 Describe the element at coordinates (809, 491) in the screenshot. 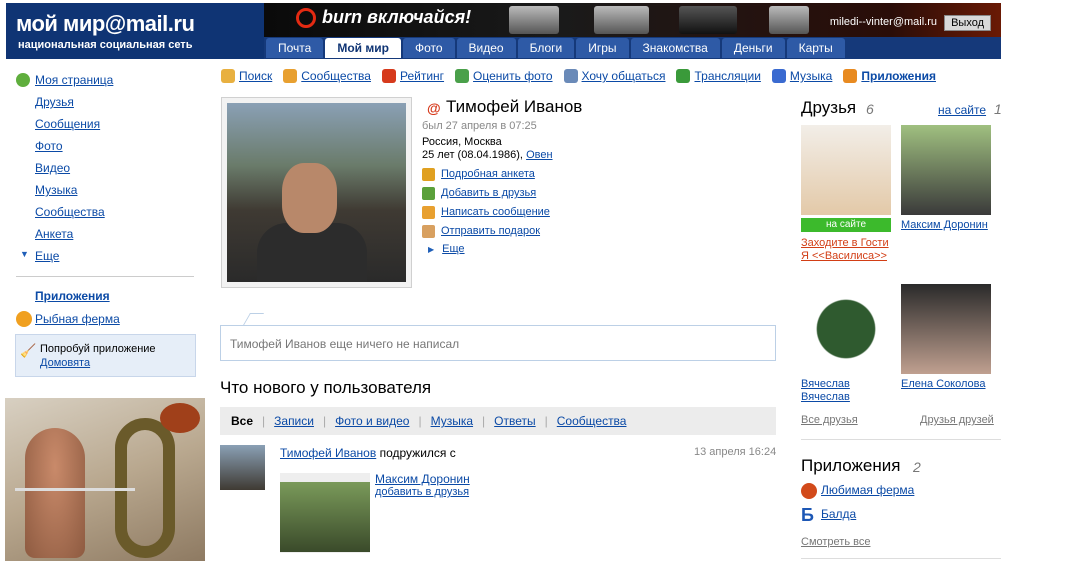

I see `apple-icon` at that location.